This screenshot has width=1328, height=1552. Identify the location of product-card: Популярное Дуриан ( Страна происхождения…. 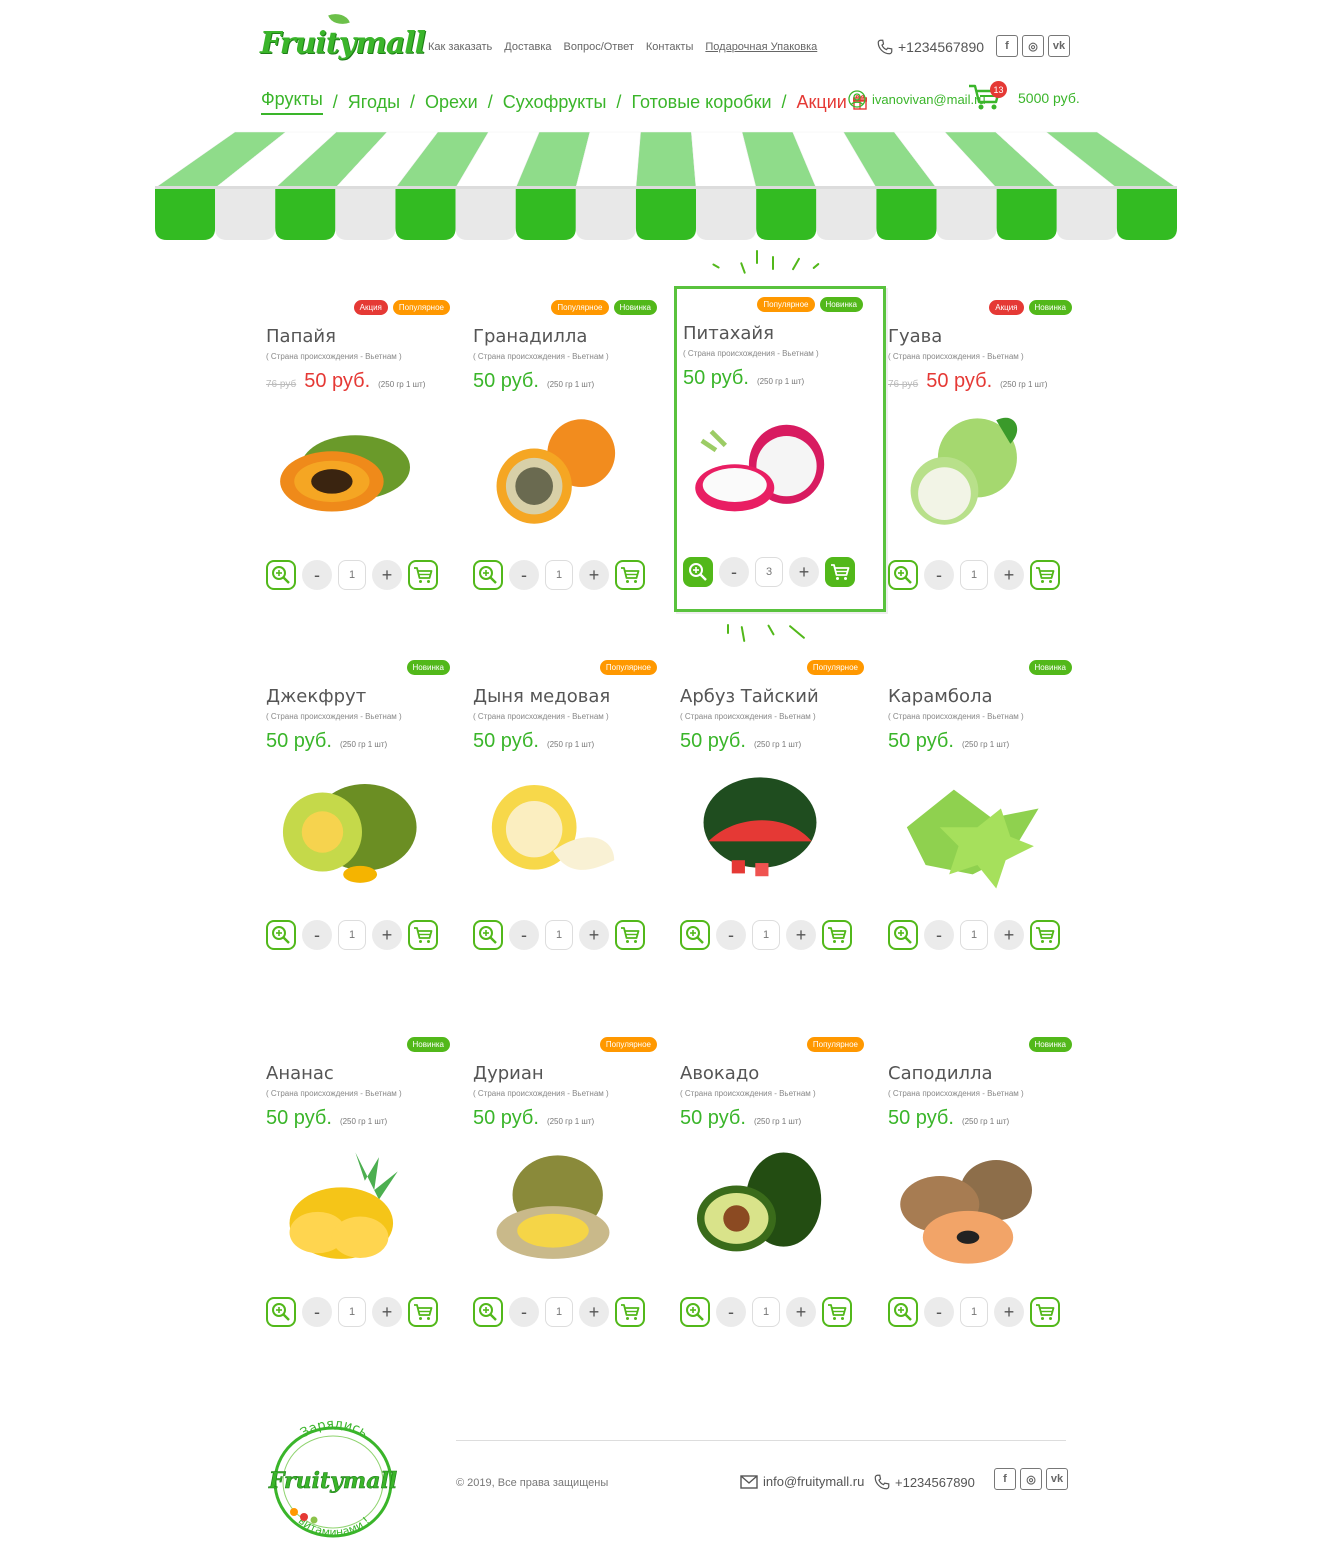
(572, 1189).